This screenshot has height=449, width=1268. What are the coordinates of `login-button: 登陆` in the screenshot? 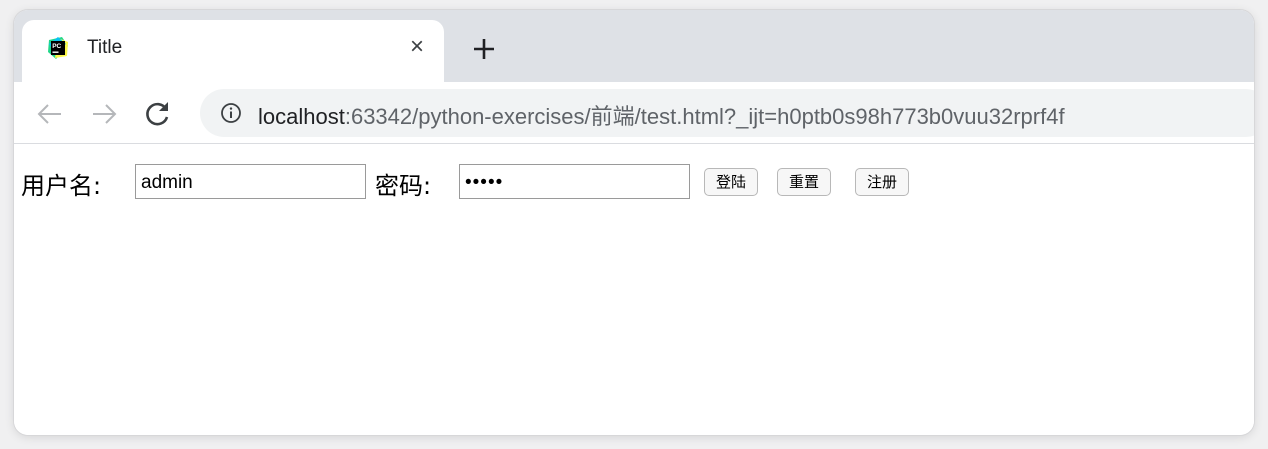 It's located at (731, 182).